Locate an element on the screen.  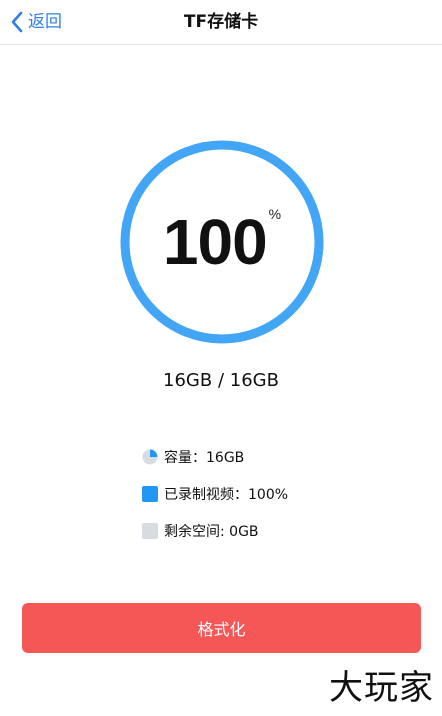
usage-text: 16GB / 16GB is located at coordinates (221, 380).